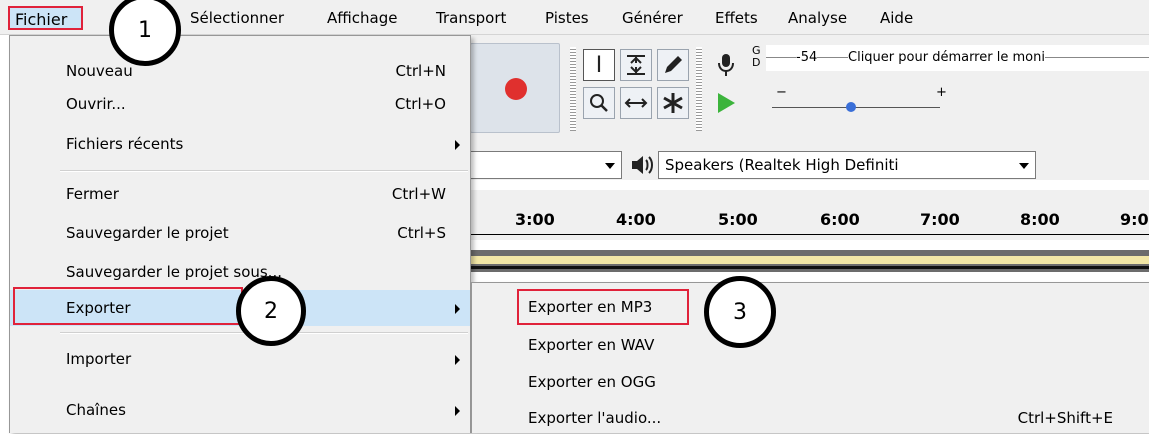  I want to click on callout-number: 2, so click(271, 311).